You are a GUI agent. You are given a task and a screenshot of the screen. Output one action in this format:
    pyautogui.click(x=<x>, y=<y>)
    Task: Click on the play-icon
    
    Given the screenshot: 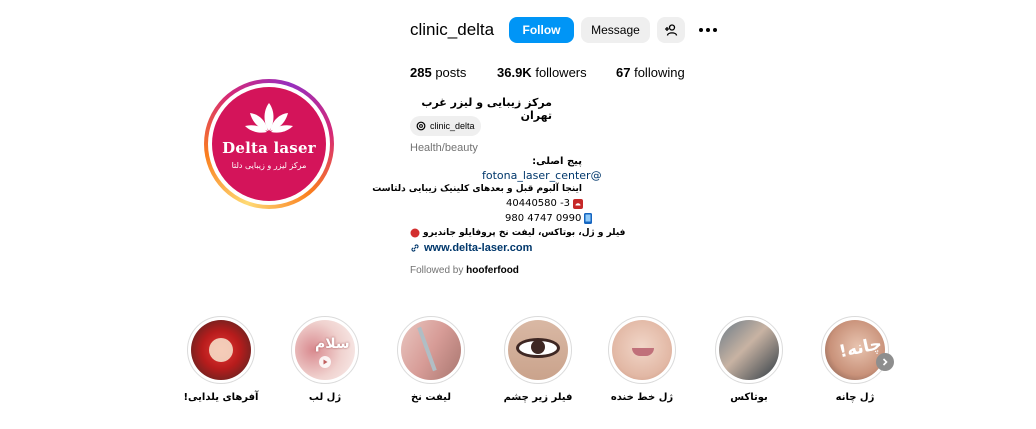 What is the action you would take?
    pyautogui.click(x=325, y=362)
    